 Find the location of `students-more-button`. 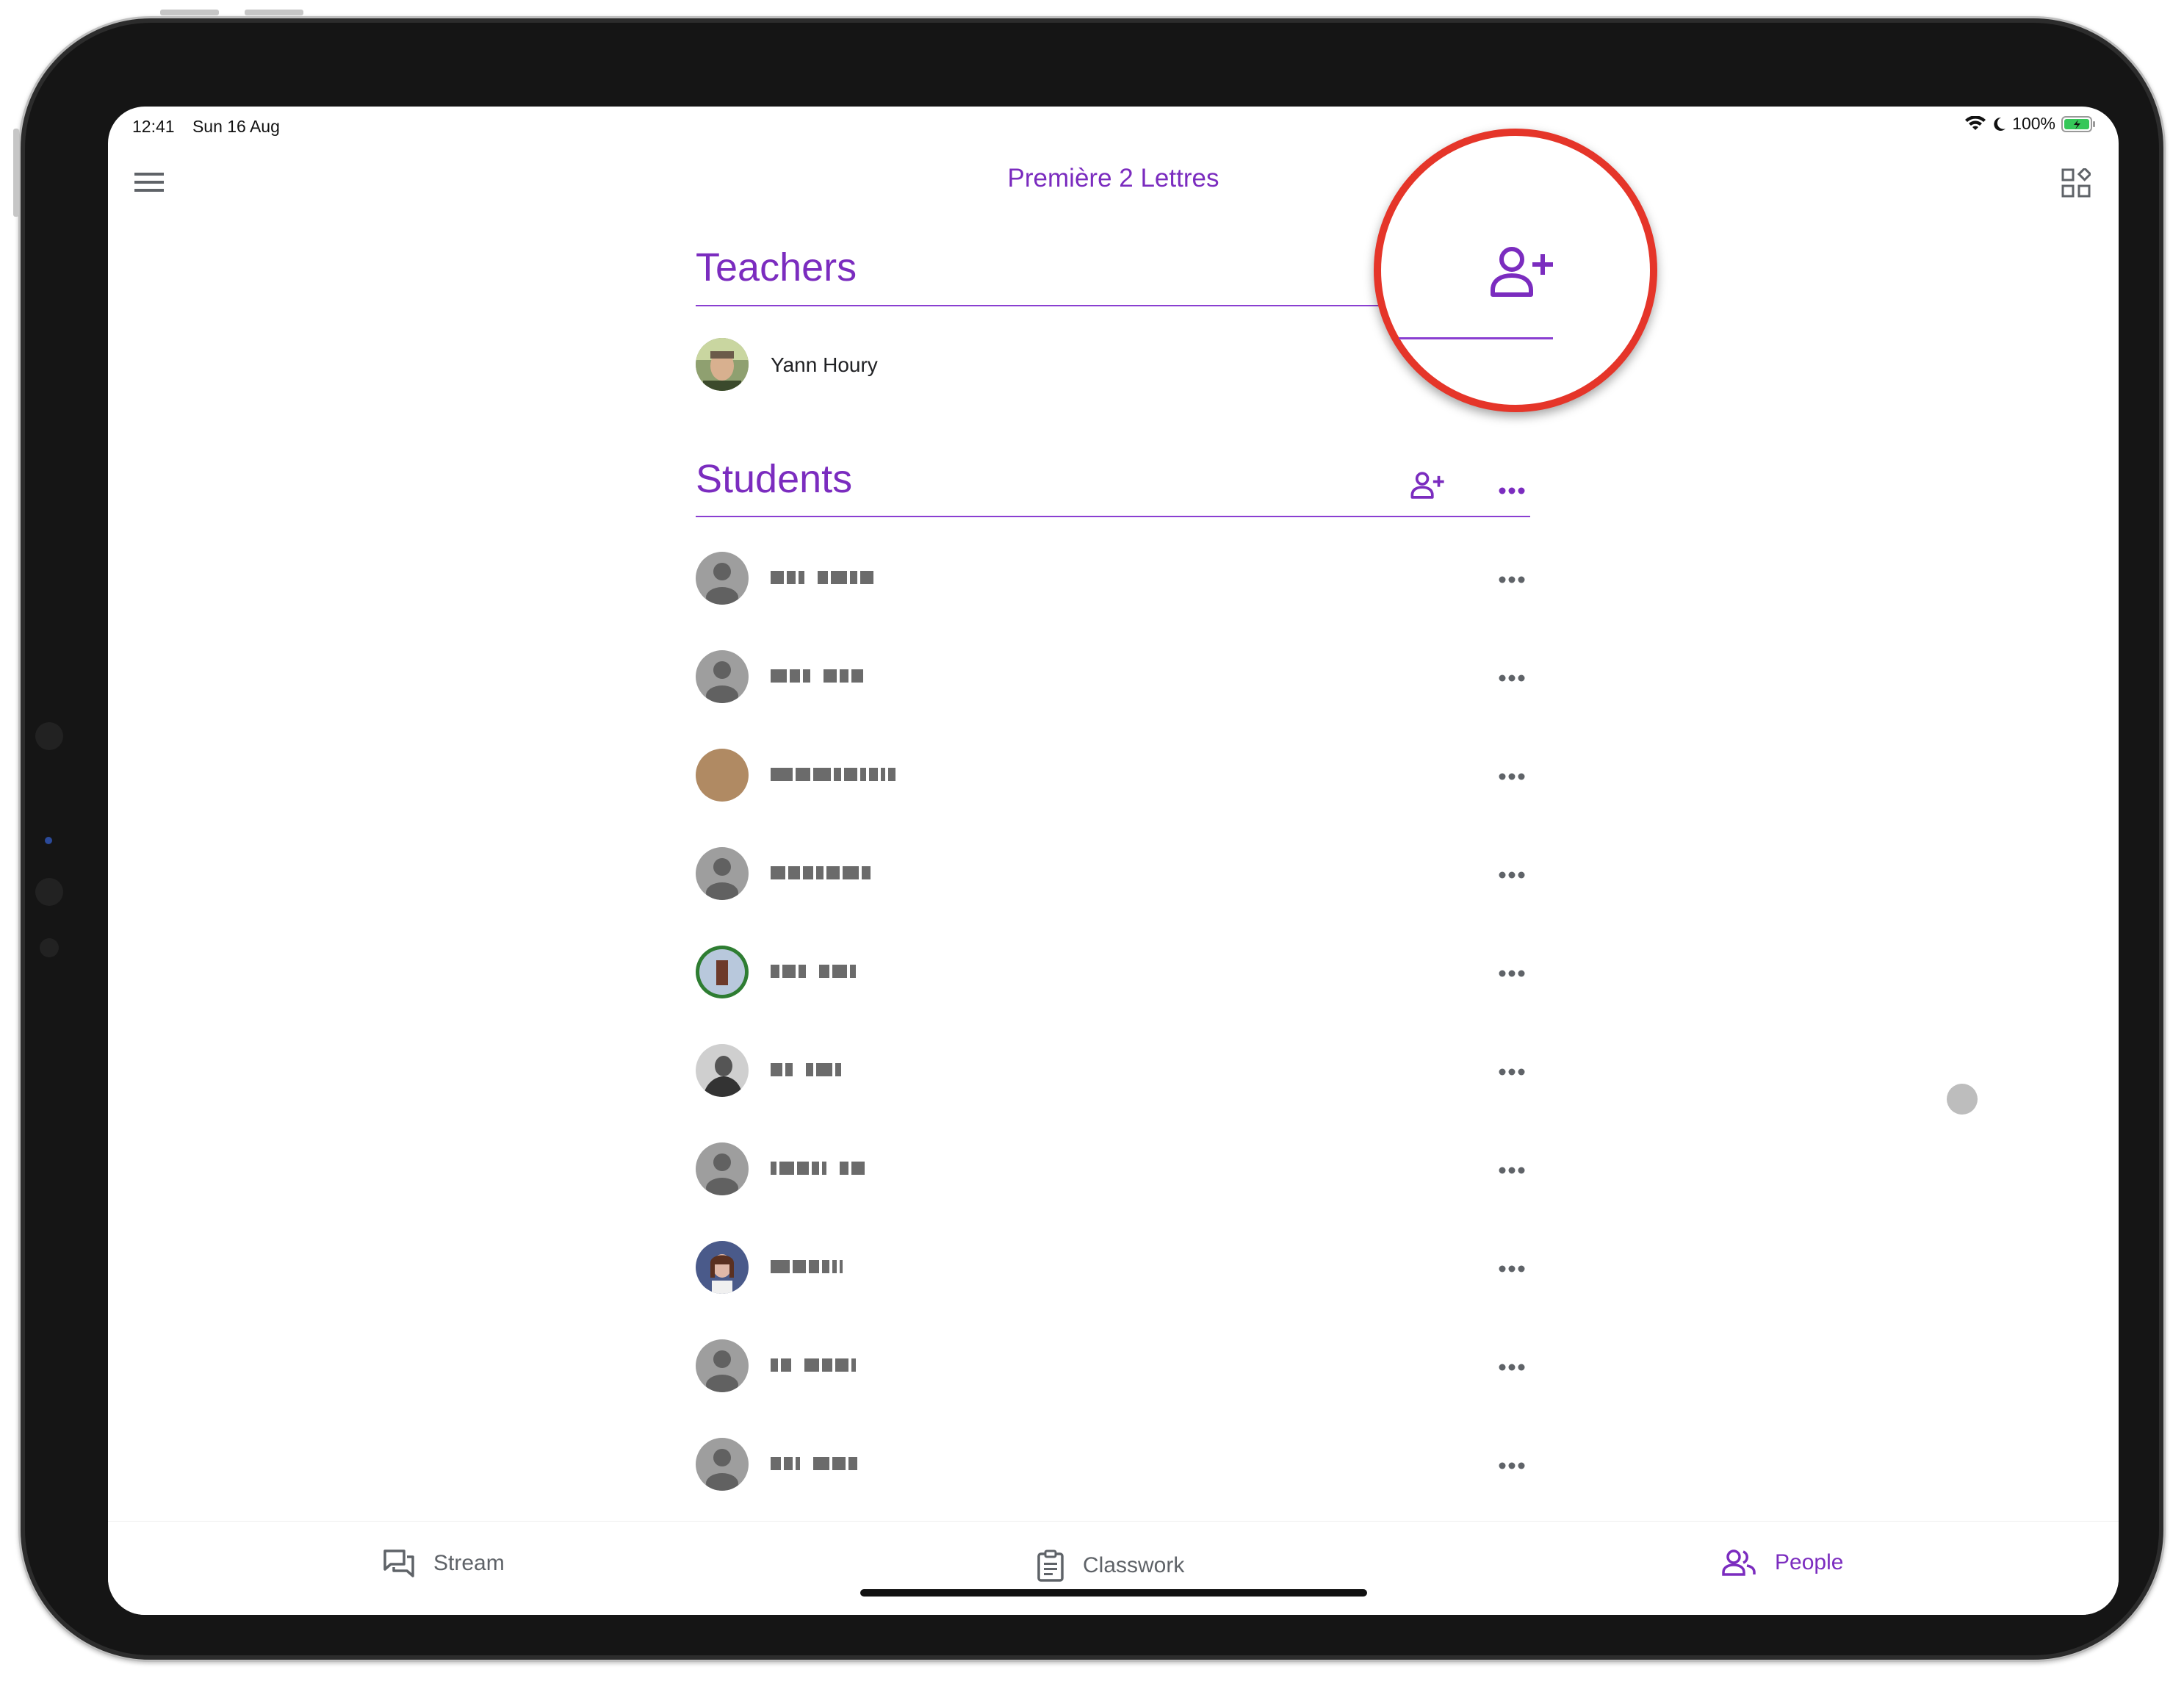

students-more-button is located at coordinates (1512, 486).